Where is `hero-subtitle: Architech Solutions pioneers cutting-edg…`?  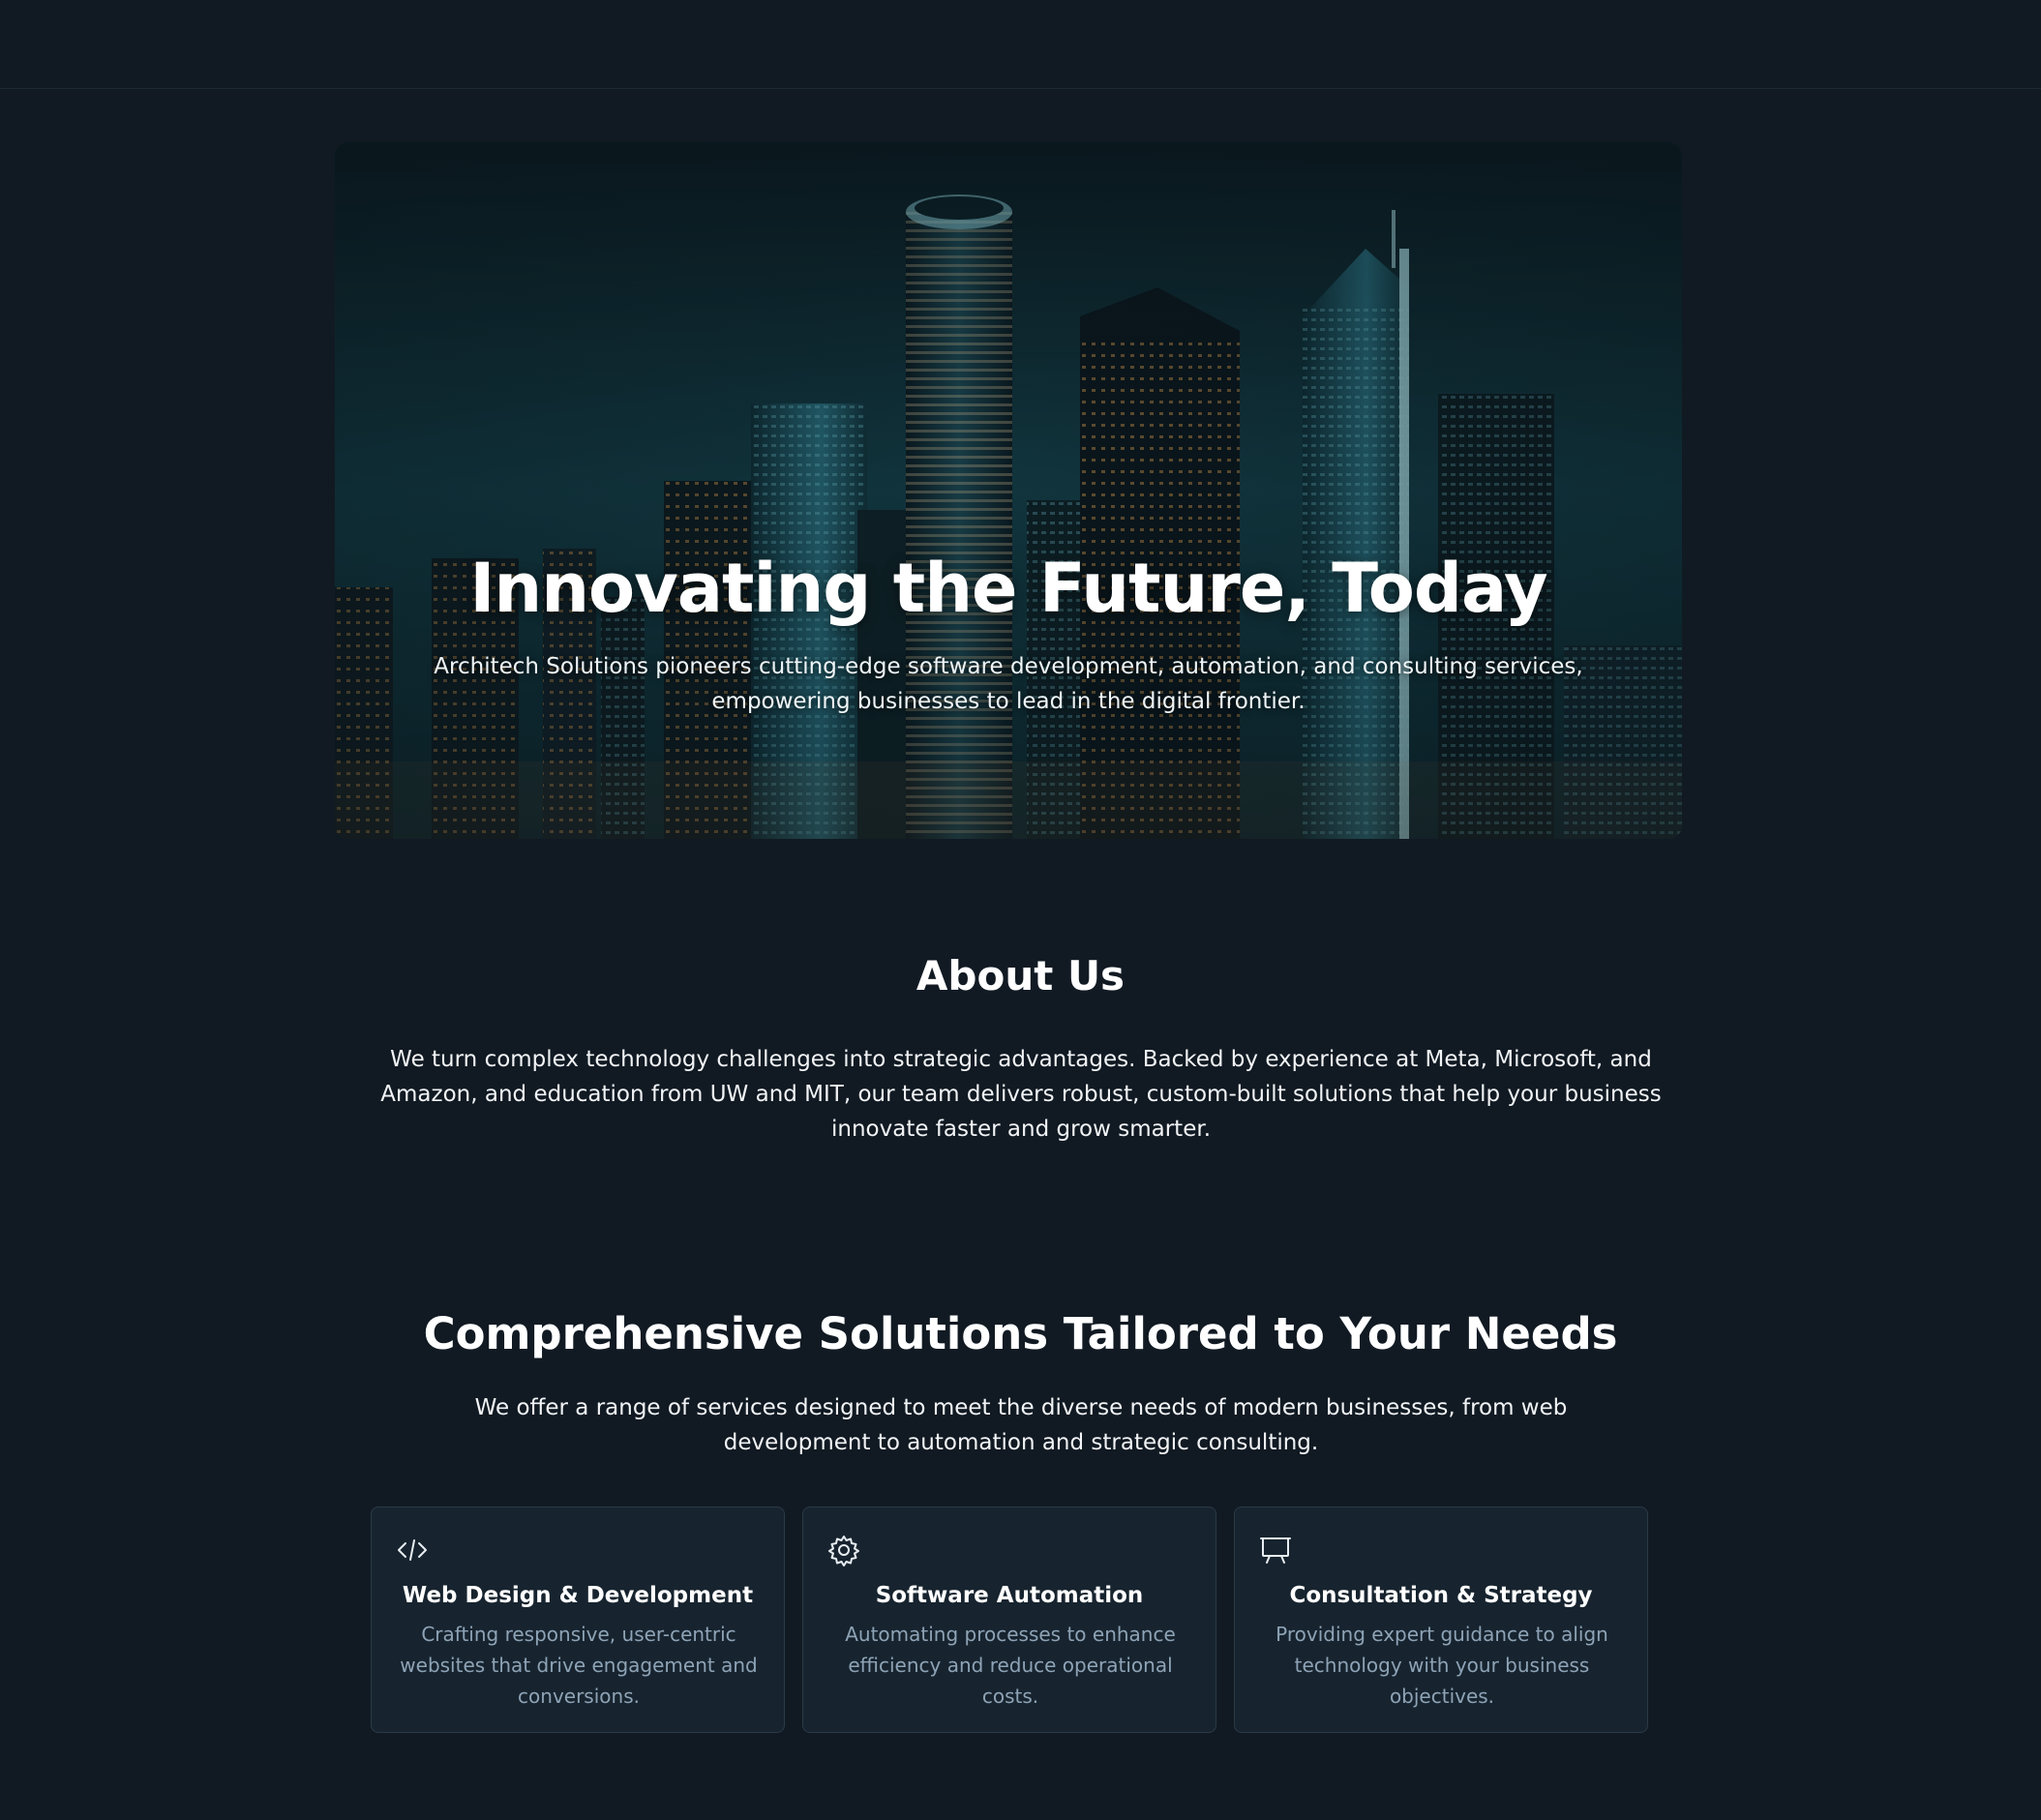 hero-subtitle: Architech Solutions pioneers cutting-edg… is located at coordinates (1008, 684).